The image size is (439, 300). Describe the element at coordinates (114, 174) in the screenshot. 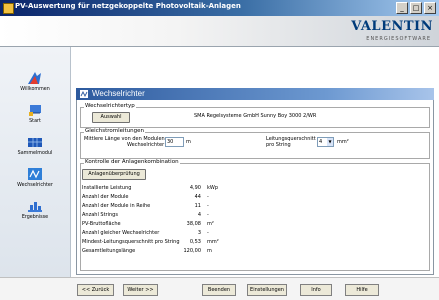

I see `check-system-button: Anlagenüberprüfung` at that location.